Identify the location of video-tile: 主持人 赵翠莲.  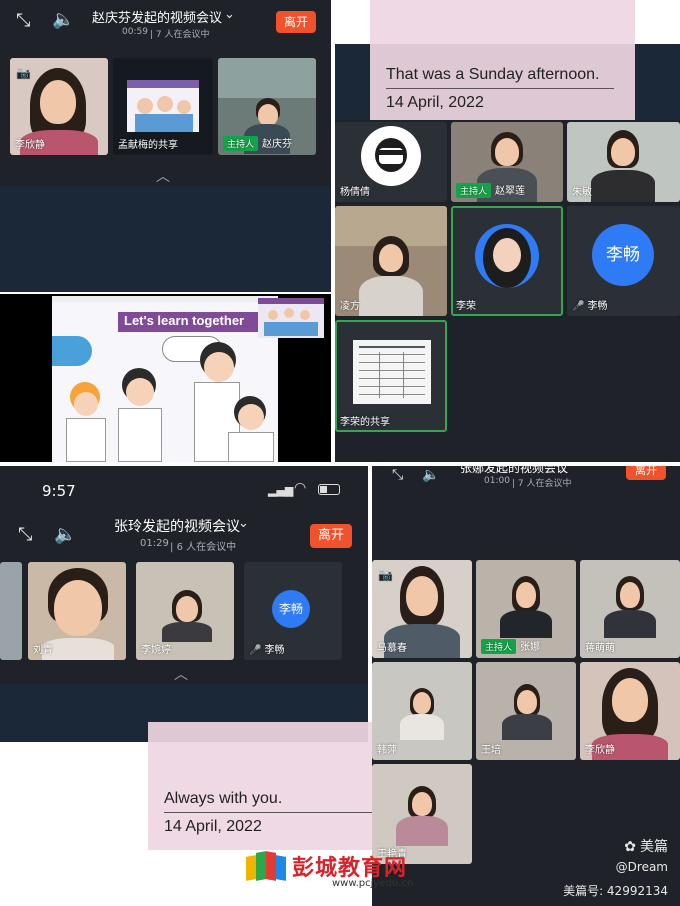
(507, 162).